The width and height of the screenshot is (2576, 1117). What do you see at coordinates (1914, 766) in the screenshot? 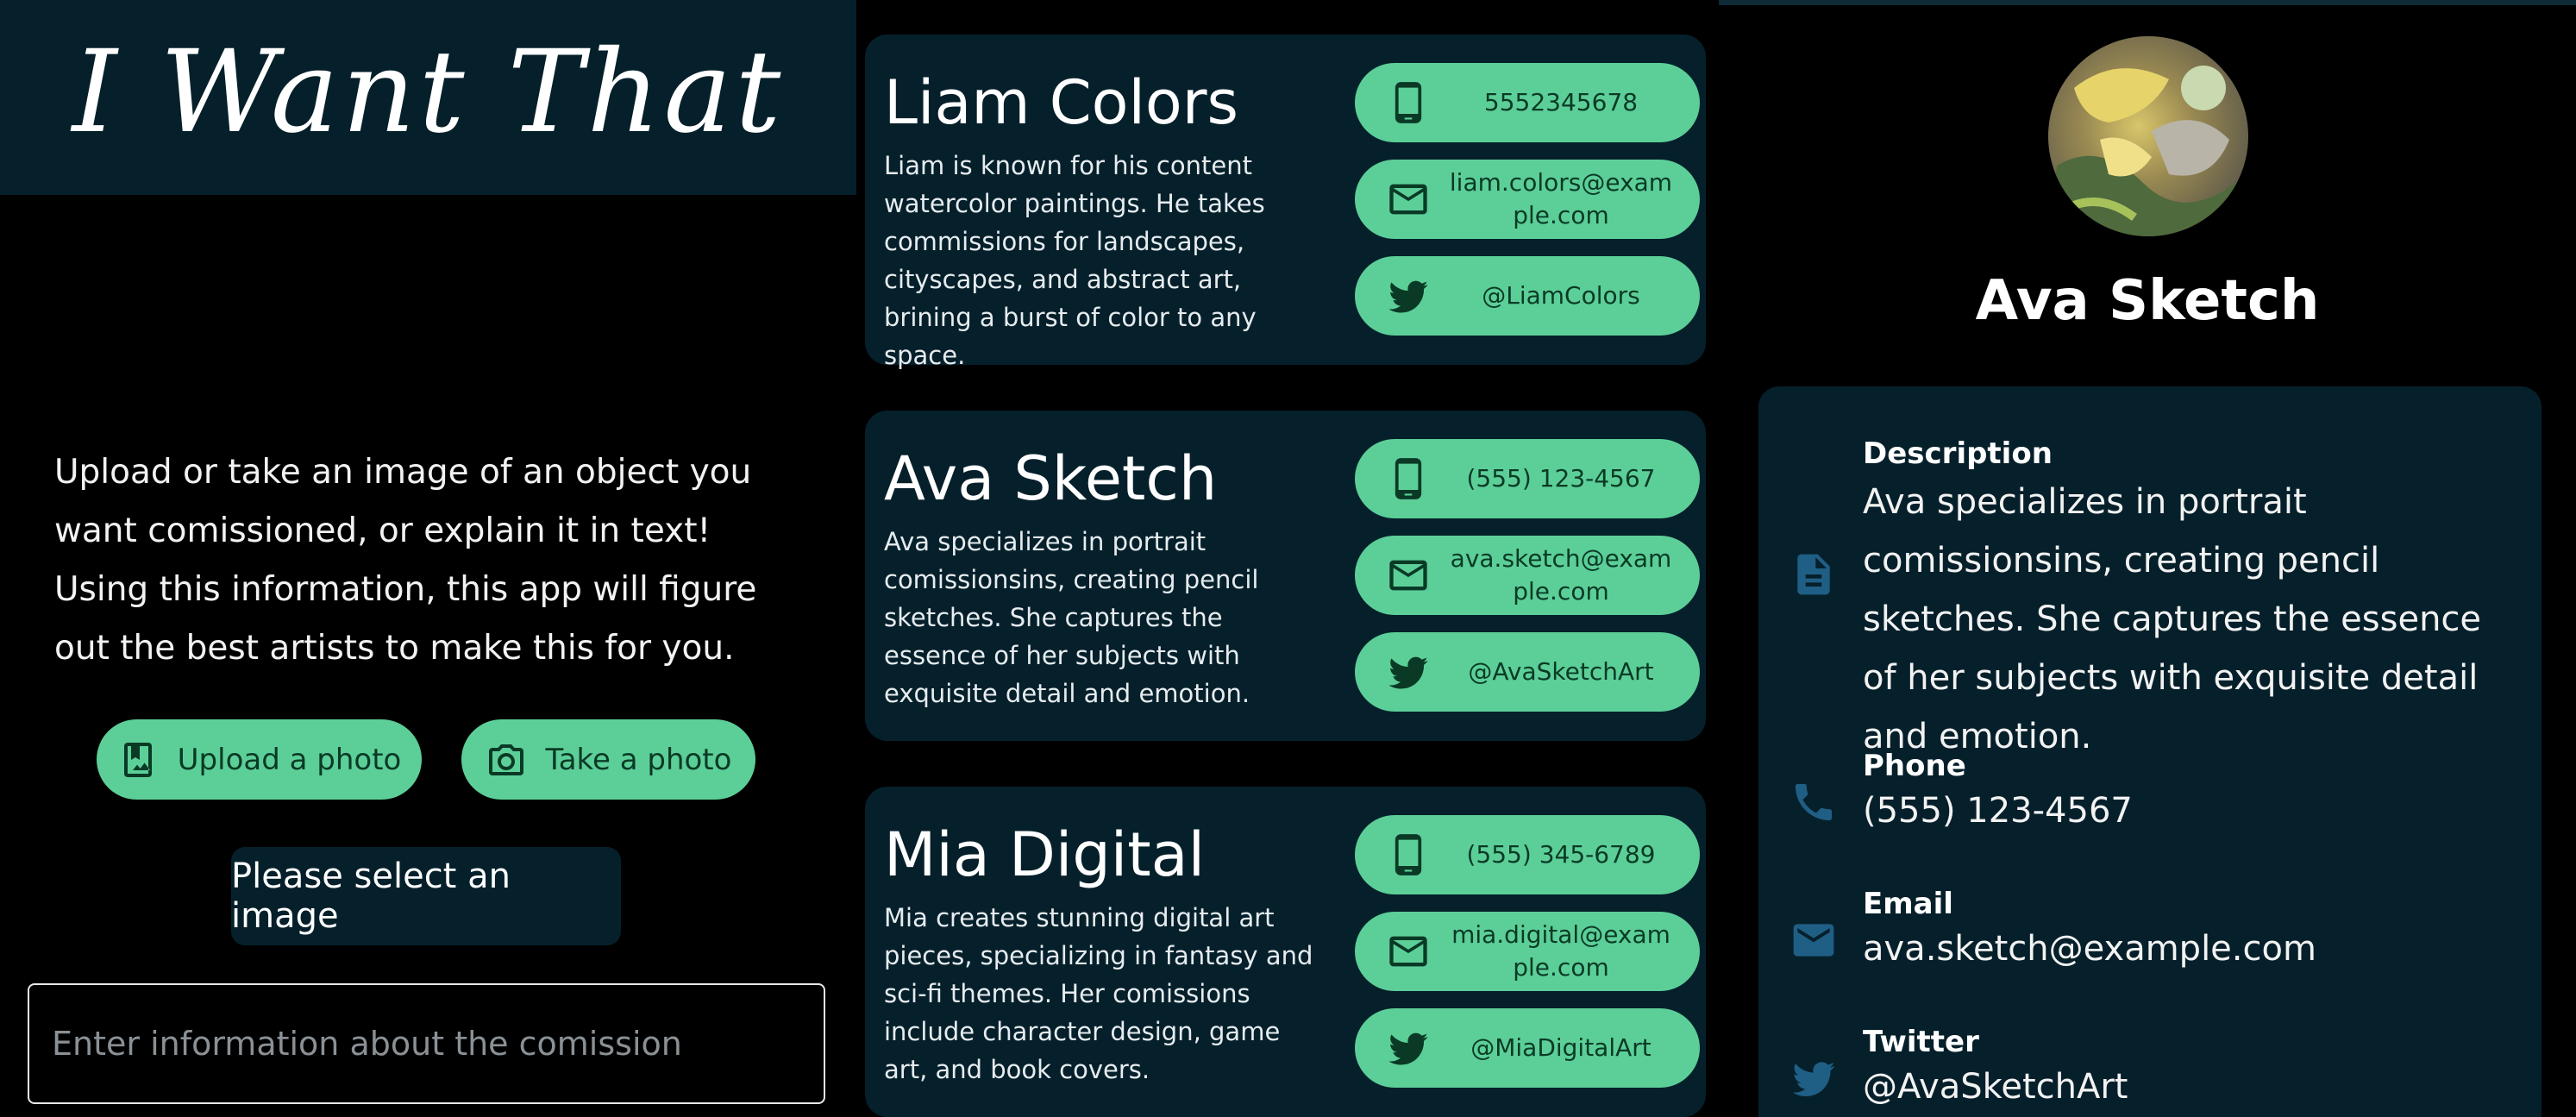
I see `phone-label: Phone` at bounding box center [1914, 766].